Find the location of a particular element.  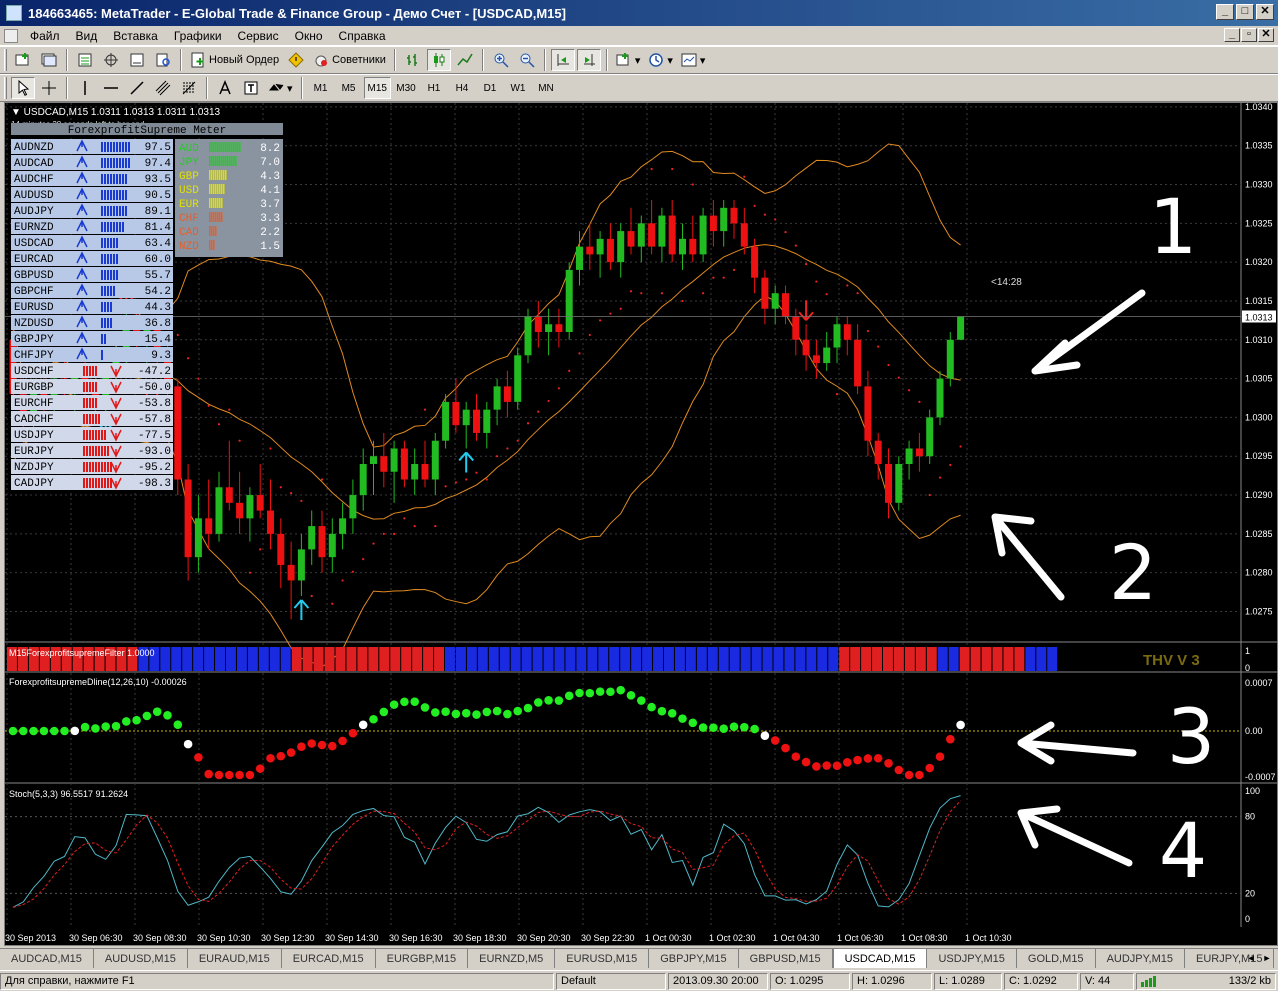

text-tool-button is located at coordinates (225, 88).